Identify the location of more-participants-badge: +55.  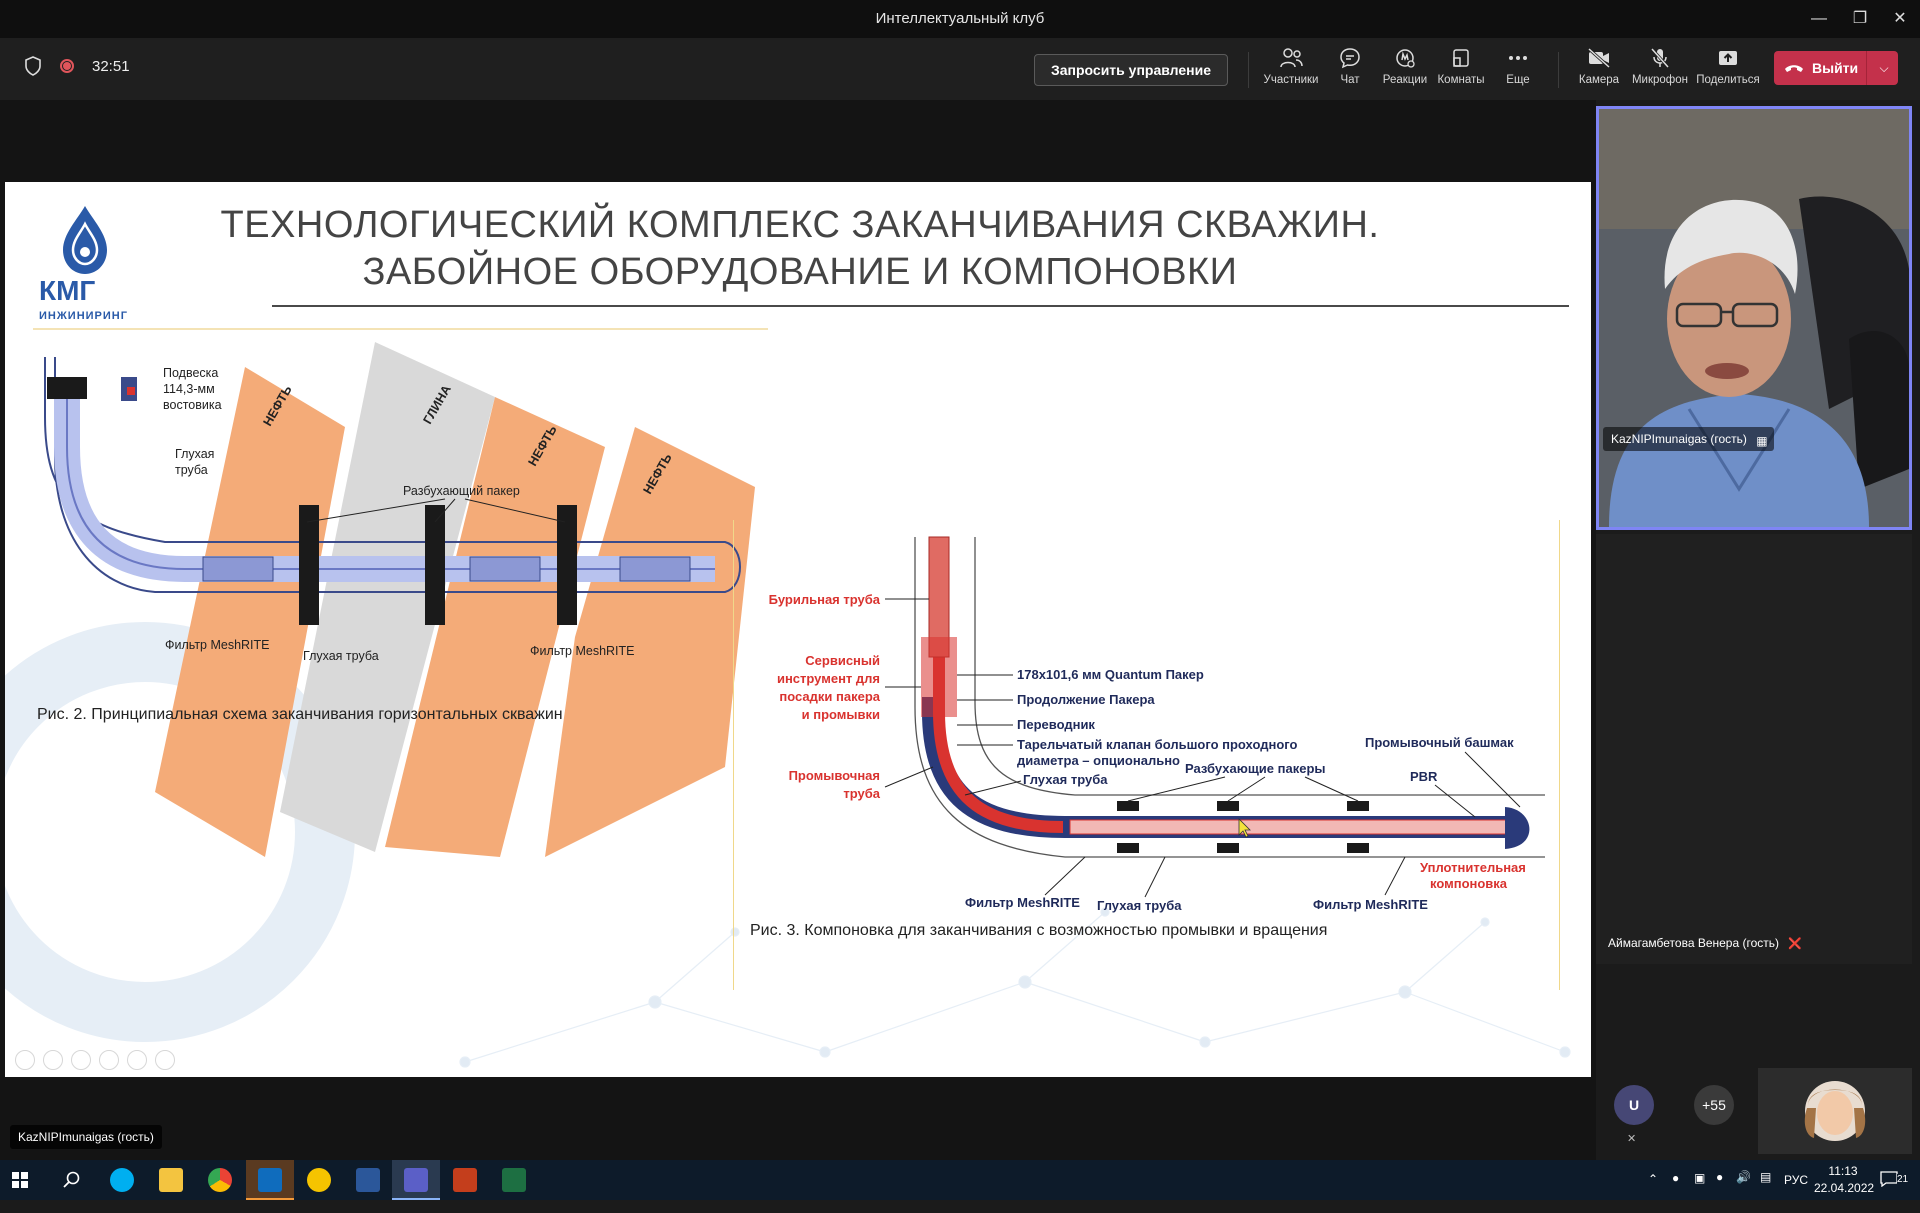
(1714, 1105).